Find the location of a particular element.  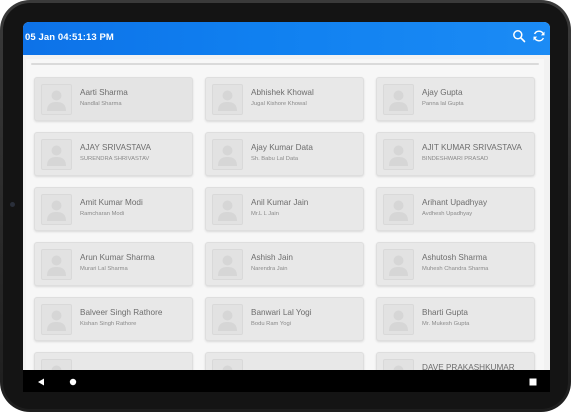

contact-card: Arihant Upadhyay Avdhesh Upadhyay is located at coordinates (455, 209).